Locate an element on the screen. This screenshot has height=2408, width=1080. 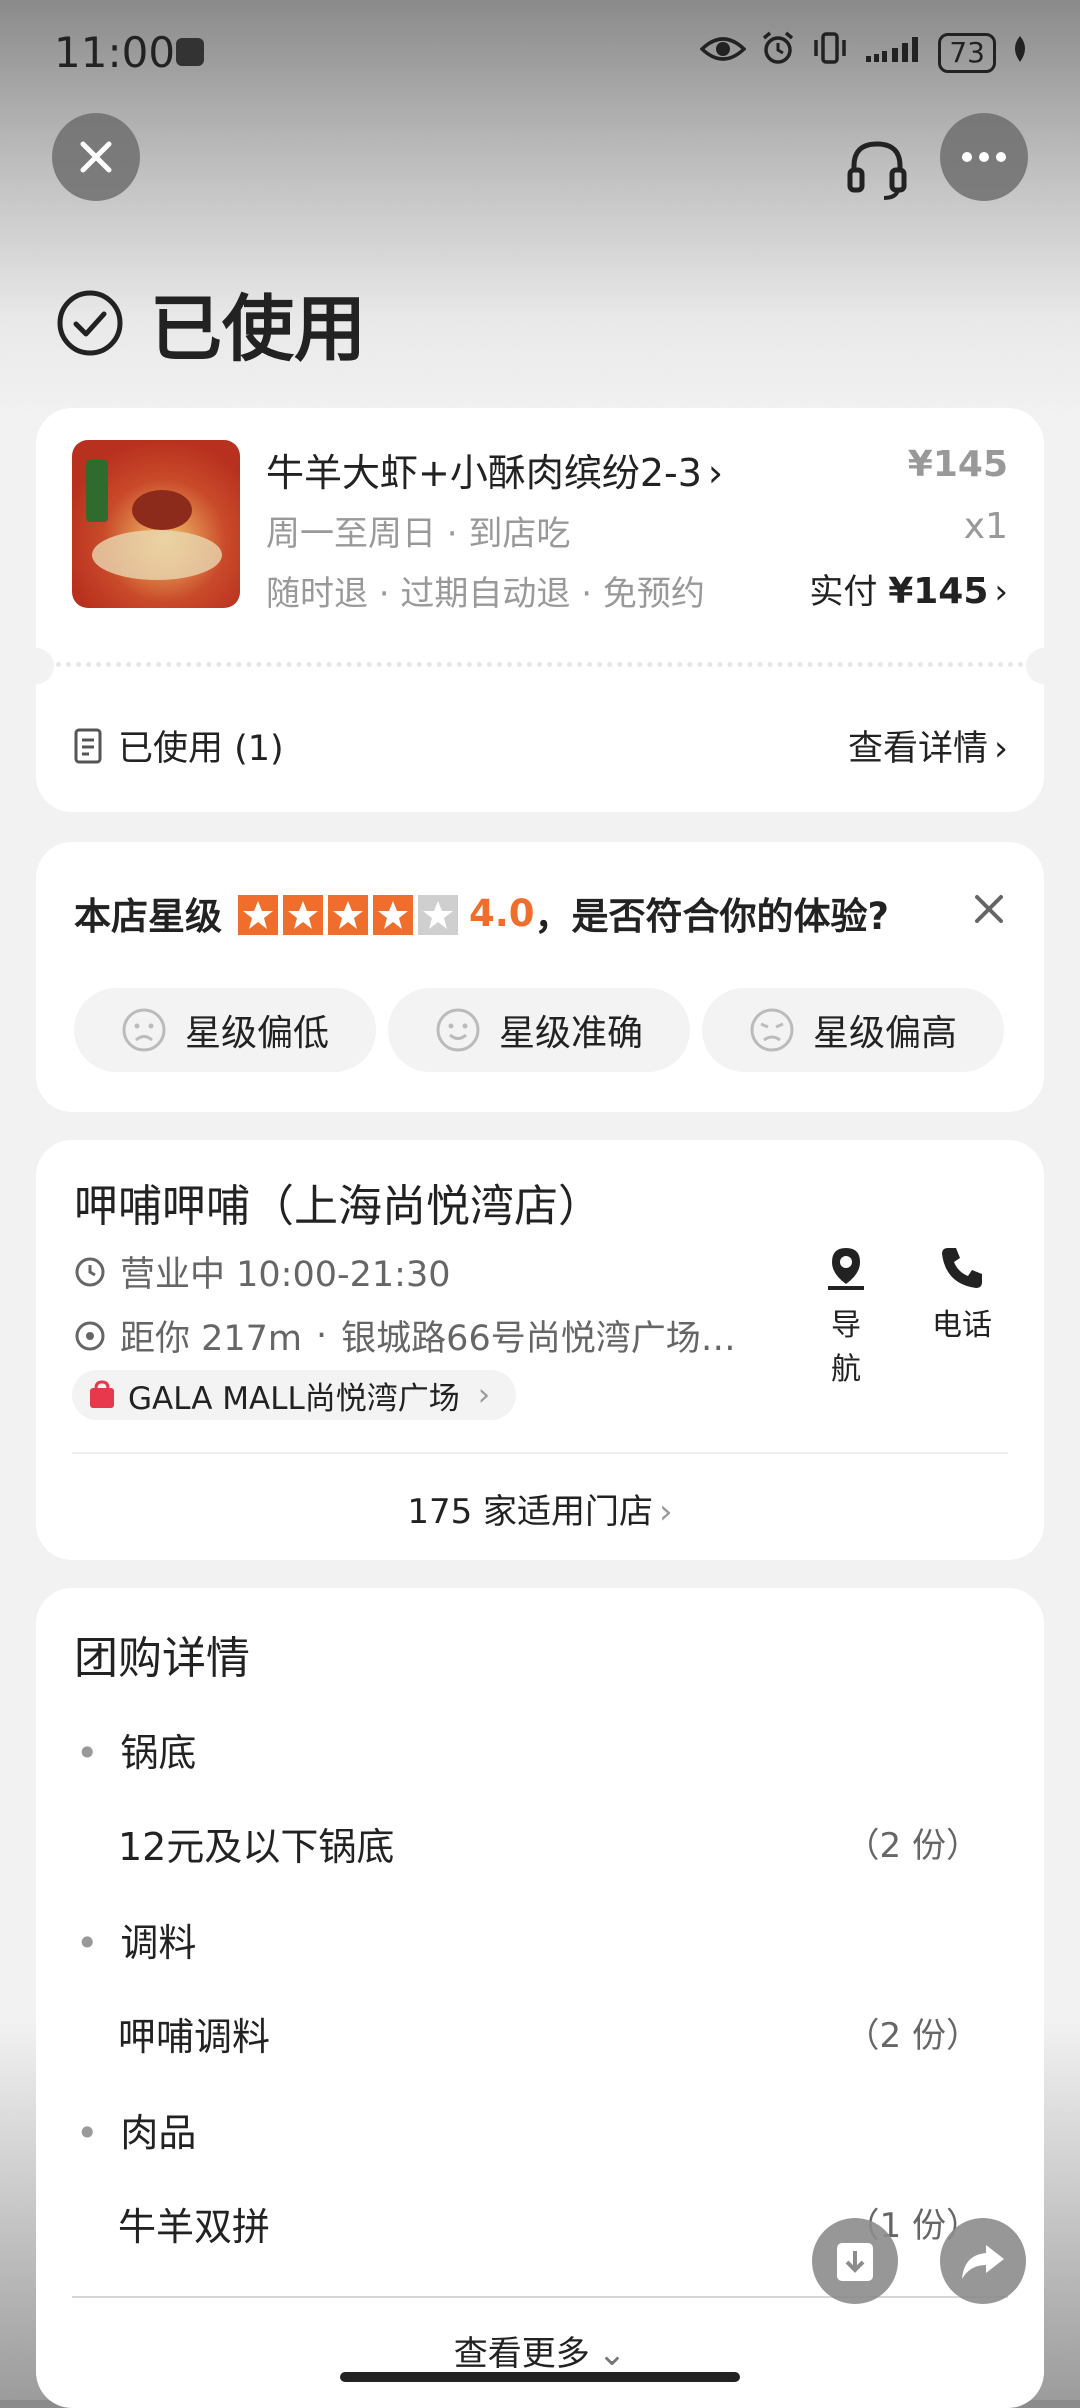
home-indicator is located at coordinates (540, 2377).